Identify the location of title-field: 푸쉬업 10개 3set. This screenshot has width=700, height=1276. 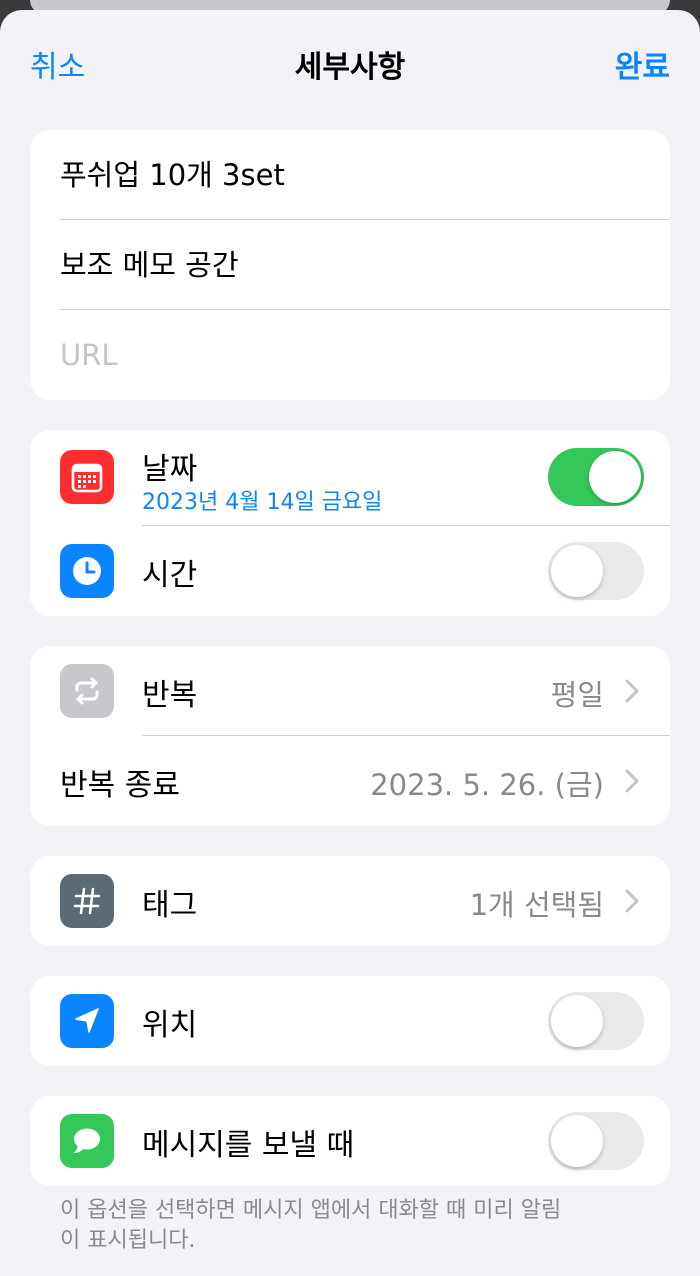
(172, 175).